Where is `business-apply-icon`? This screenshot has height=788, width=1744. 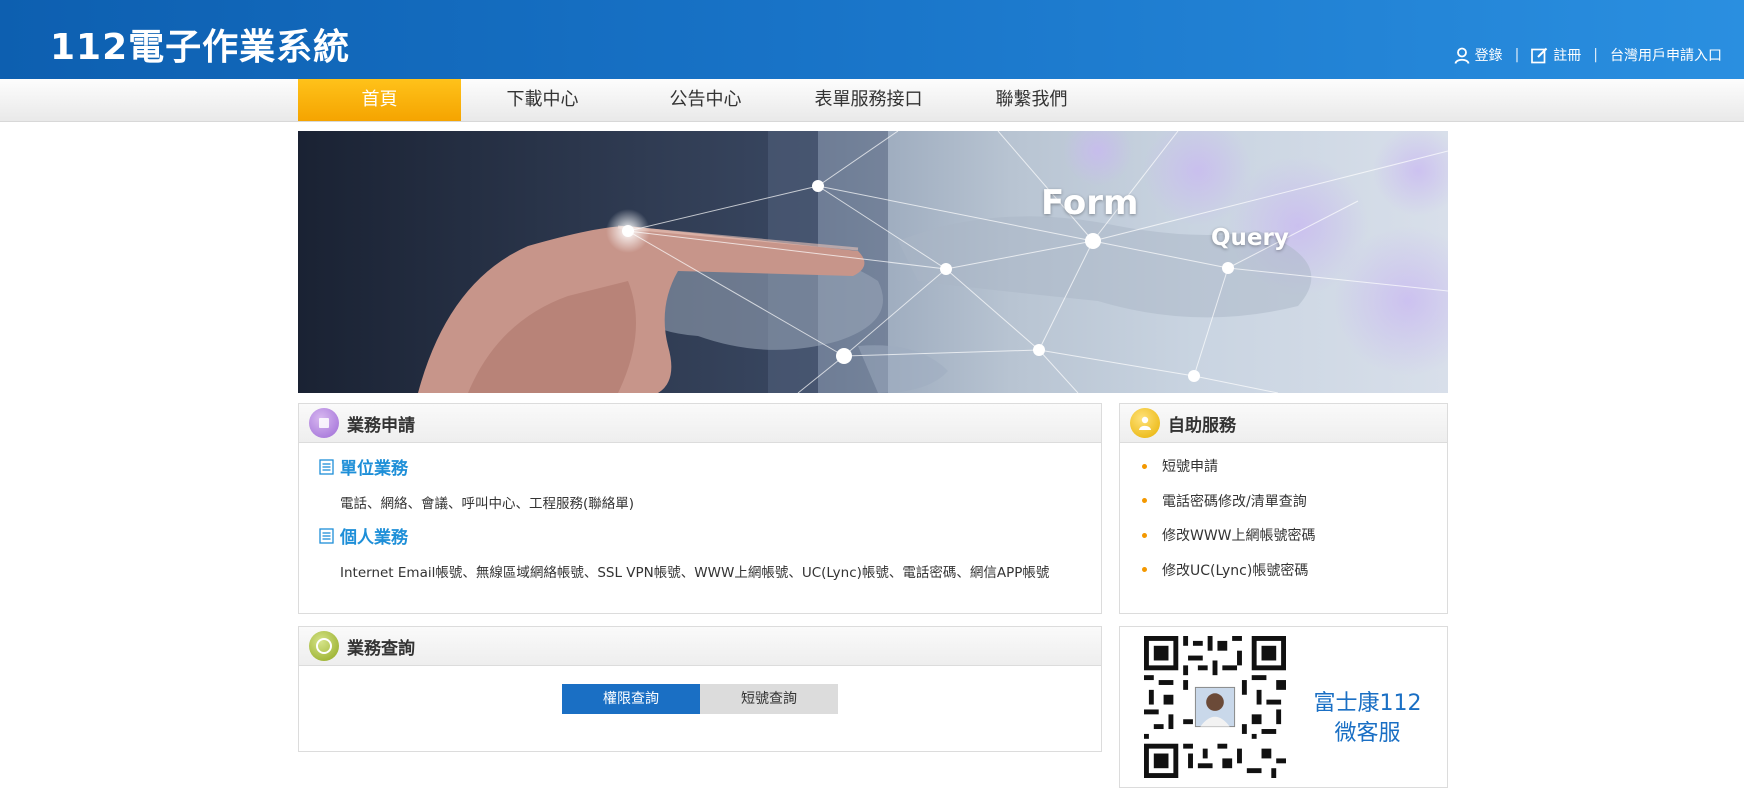 business-apply-icon is located at coordinates (324, 423).